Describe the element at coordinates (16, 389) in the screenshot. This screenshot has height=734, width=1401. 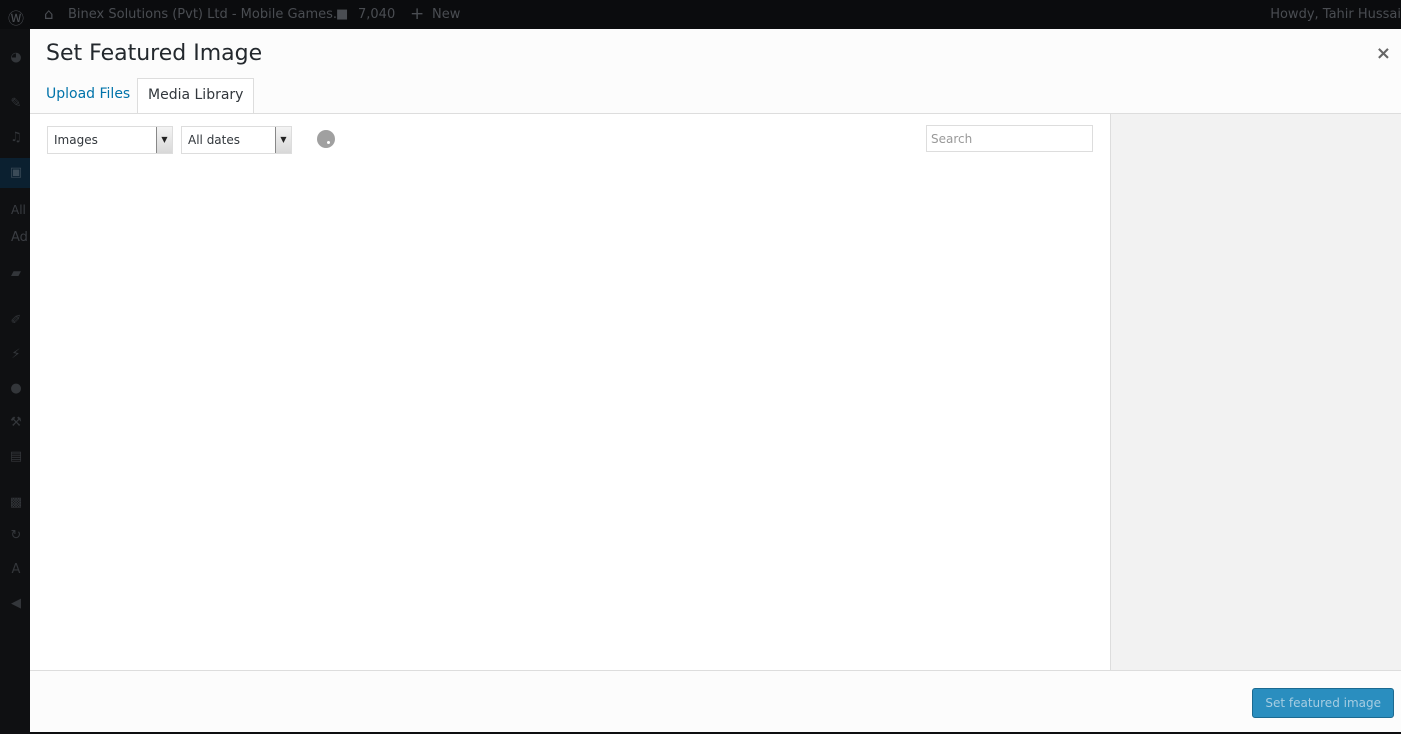
I see `users-icon: ●` at that location.